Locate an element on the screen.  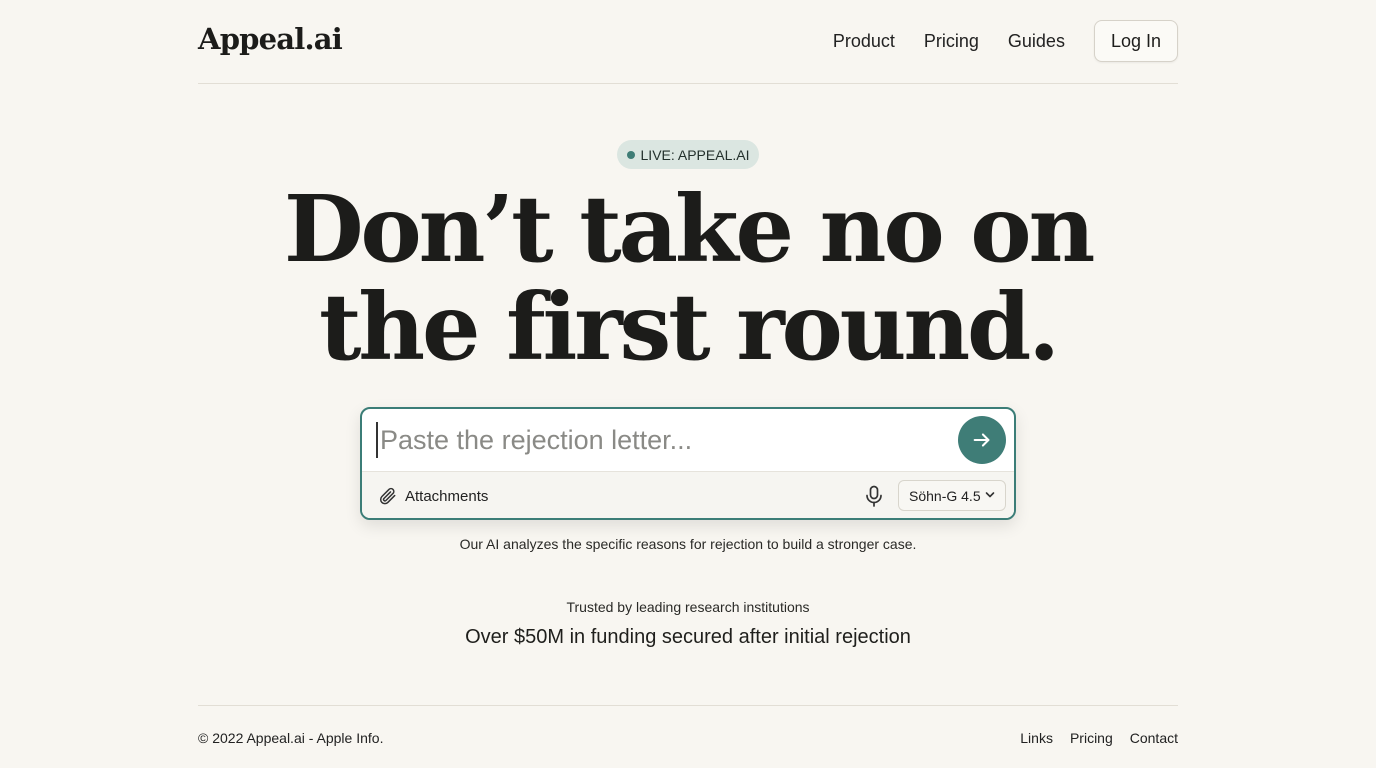
headline-line-2: the first round. is located at coordinates (689, 327).